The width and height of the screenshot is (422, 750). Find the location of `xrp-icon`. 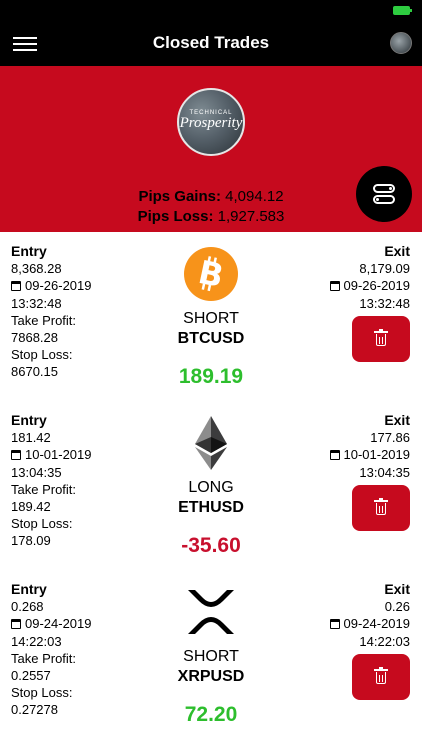

xrp-icon is located at coordinates (211, 612).